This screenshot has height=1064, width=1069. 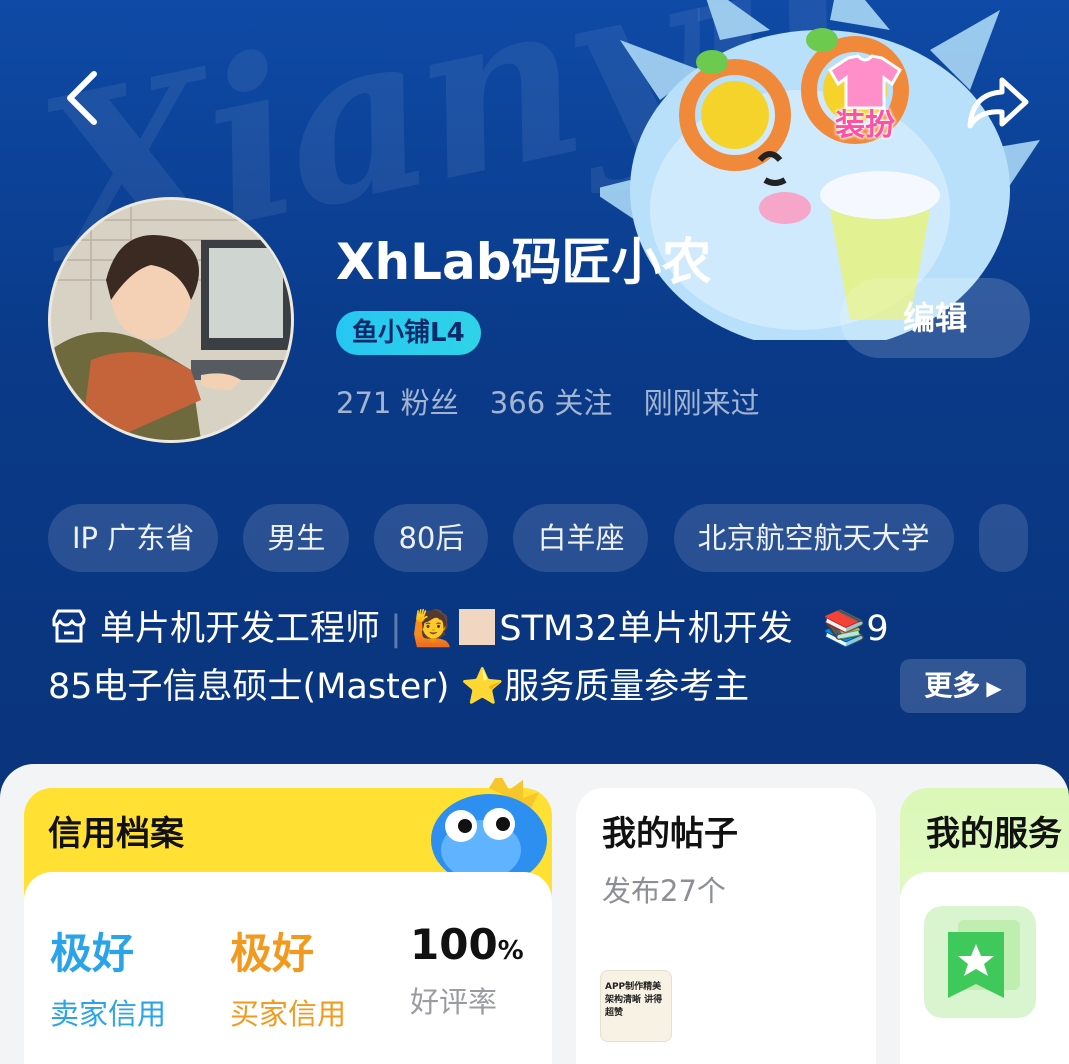 What do you see at coordinates (813, 538) in the screenshot?
I see `tag-school: 北京航空航天大学` at bounding box center [813, 538].